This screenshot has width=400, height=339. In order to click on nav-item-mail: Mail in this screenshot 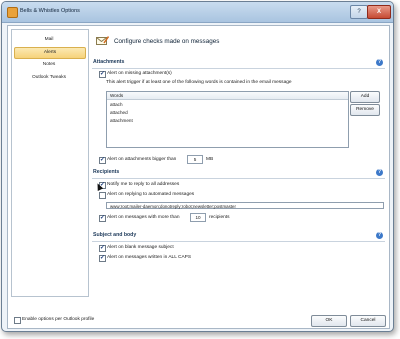, I will do `click(49, 40)`.